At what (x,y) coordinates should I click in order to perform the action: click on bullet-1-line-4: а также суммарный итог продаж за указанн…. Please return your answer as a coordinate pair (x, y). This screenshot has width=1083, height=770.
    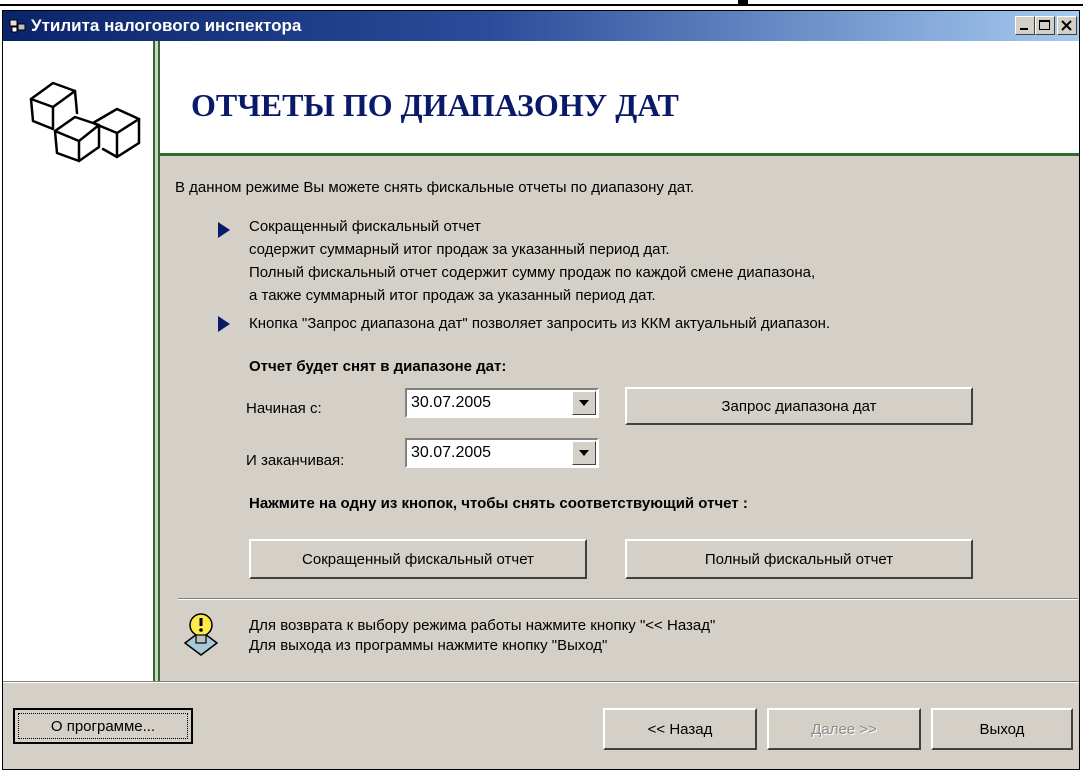
    Looking at the image, I should click on (452, 295).